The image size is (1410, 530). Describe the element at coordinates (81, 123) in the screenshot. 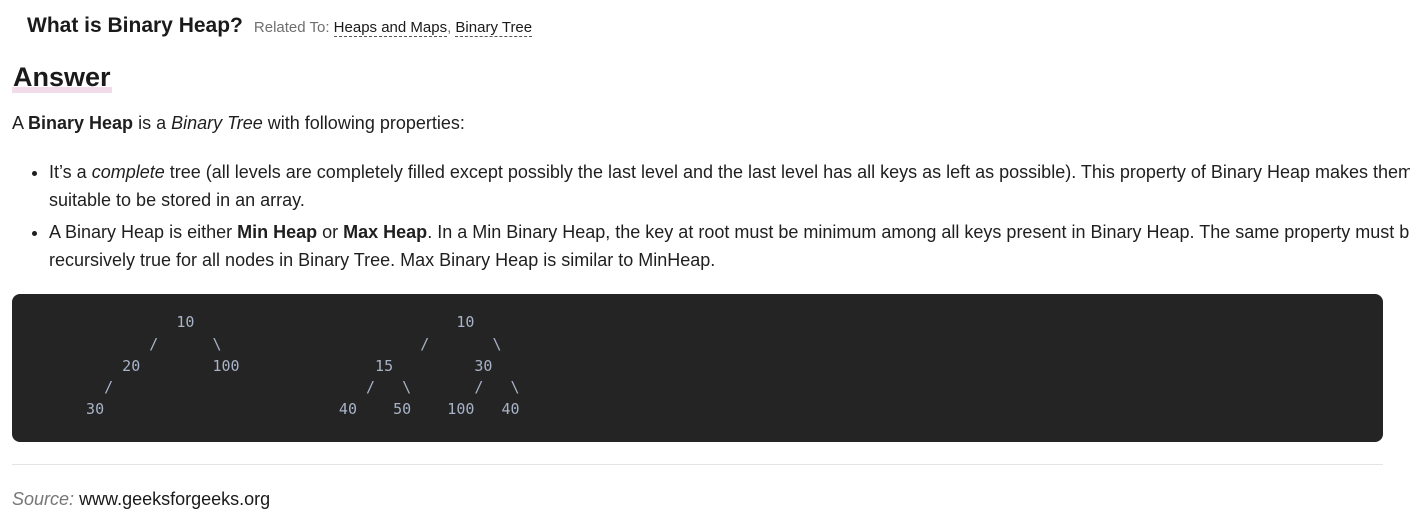

I see `intro-term-binary-heap: Binary Heap` at that location.